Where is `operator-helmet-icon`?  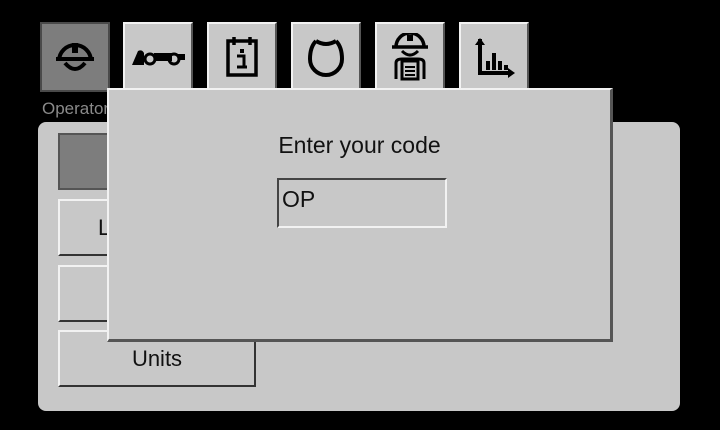 operator-helmet-icon is located at coordinates (75, 57).